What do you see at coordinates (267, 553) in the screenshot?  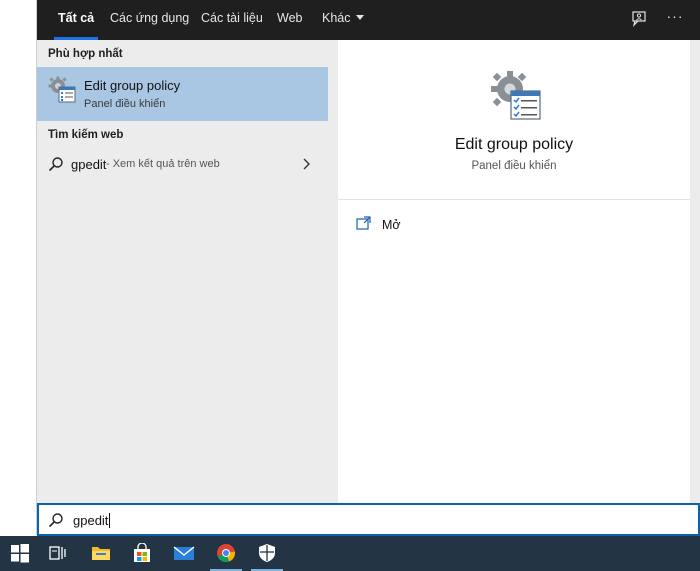 I see `windows-security-icon` at bounding box center [267, 553].